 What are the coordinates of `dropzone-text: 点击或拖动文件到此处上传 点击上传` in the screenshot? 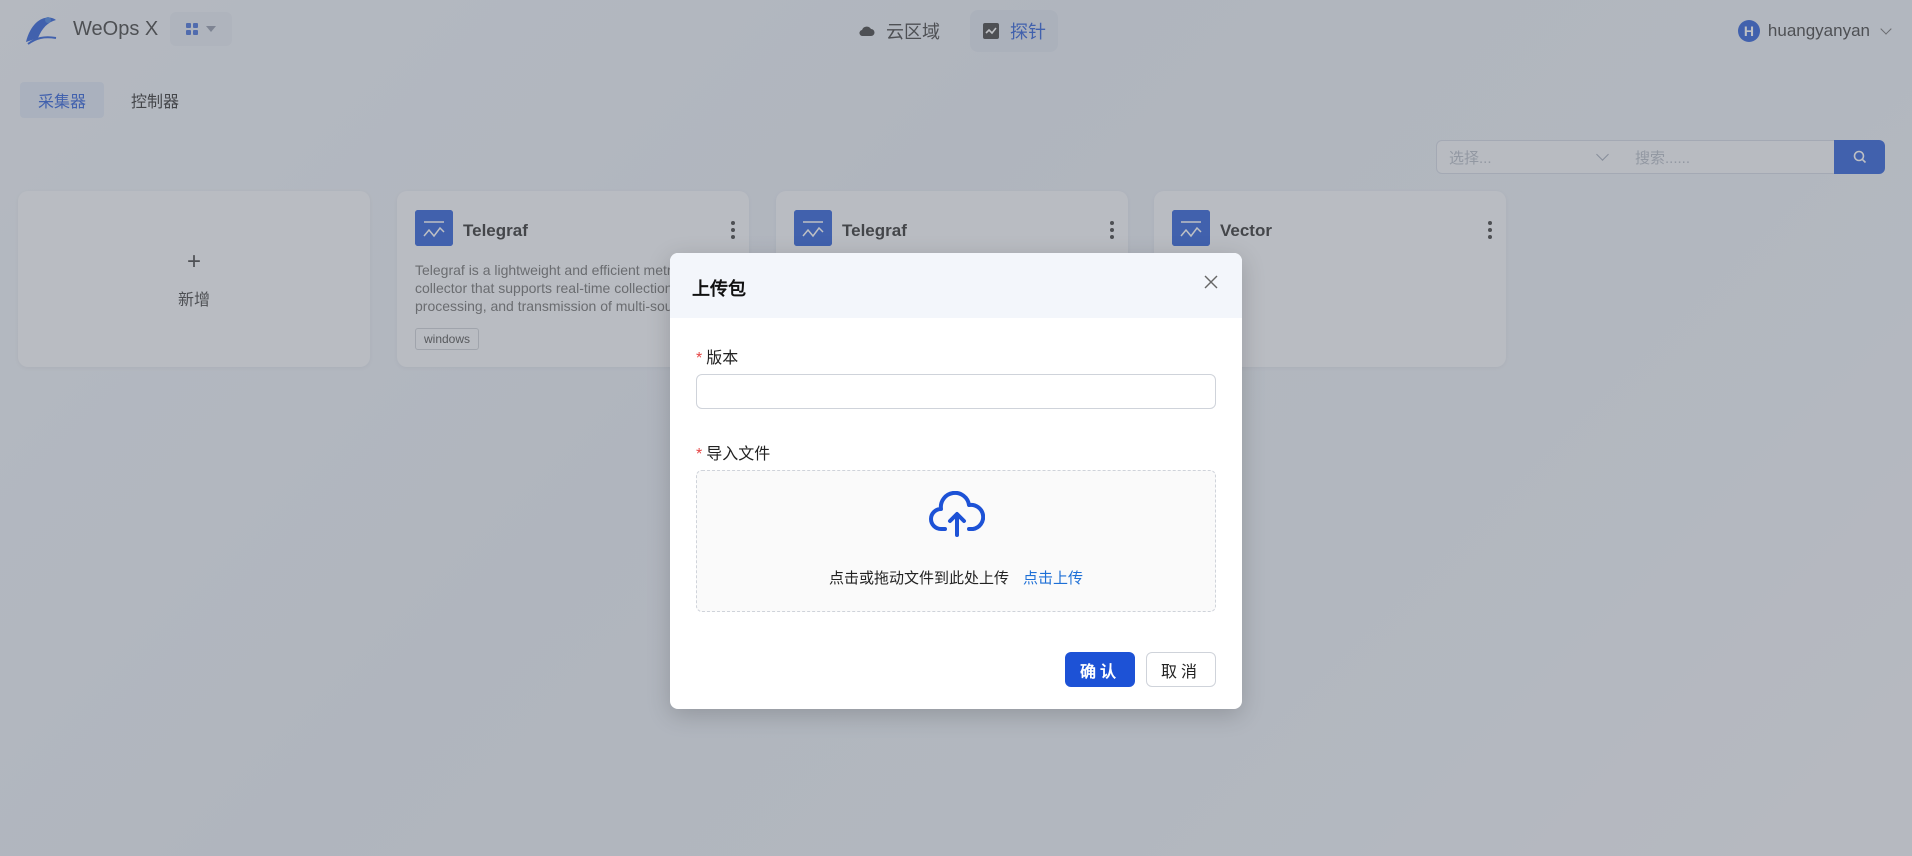 It's located at (956, 578).